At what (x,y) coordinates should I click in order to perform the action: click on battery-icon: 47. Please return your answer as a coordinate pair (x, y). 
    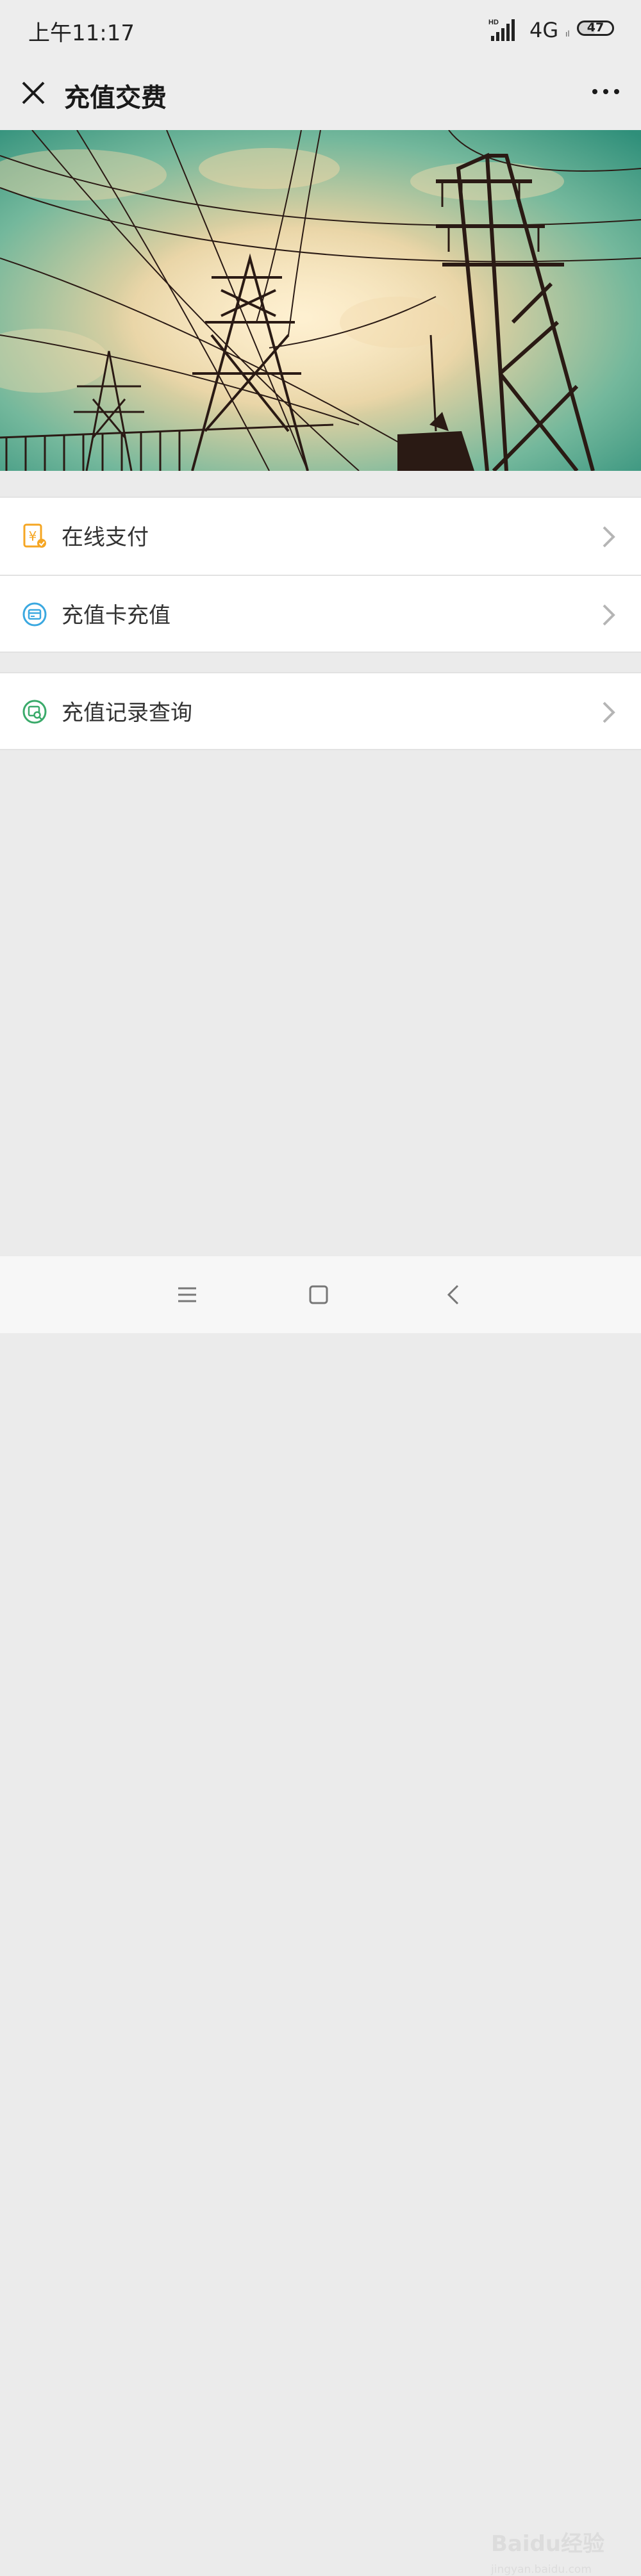
    Looking at the image, I should click on (595, 28).